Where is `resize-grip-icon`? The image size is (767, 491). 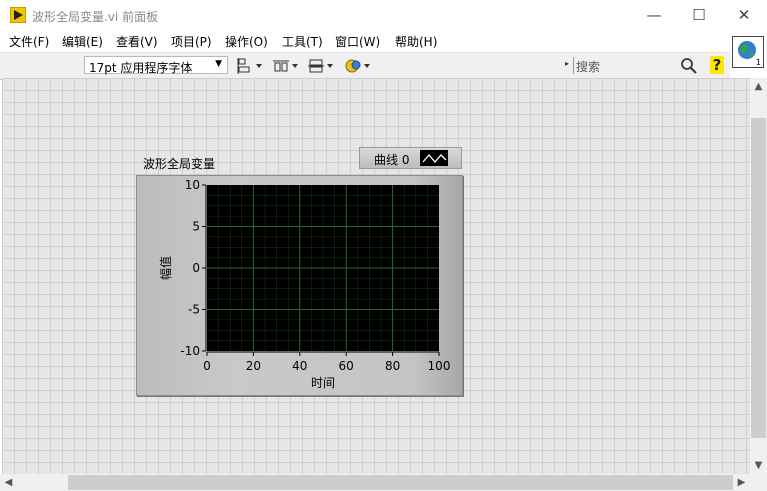
resize-grip-icon is located at coordinates (758, 482).